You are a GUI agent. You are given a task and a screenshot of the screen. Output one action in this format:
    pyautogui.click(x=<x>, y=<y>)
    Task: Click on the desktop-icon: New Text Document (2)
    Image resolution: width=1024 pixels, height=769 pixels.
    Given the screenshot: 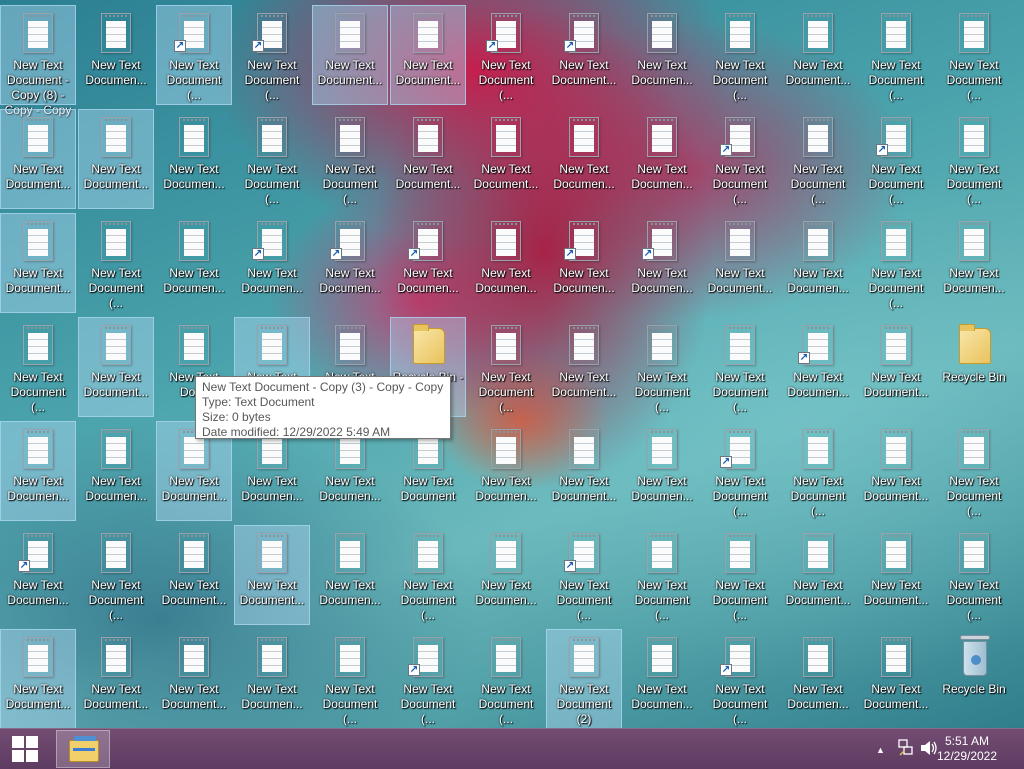 What is the action you would take?
    pyautogui.click(x=584, y=678)
    